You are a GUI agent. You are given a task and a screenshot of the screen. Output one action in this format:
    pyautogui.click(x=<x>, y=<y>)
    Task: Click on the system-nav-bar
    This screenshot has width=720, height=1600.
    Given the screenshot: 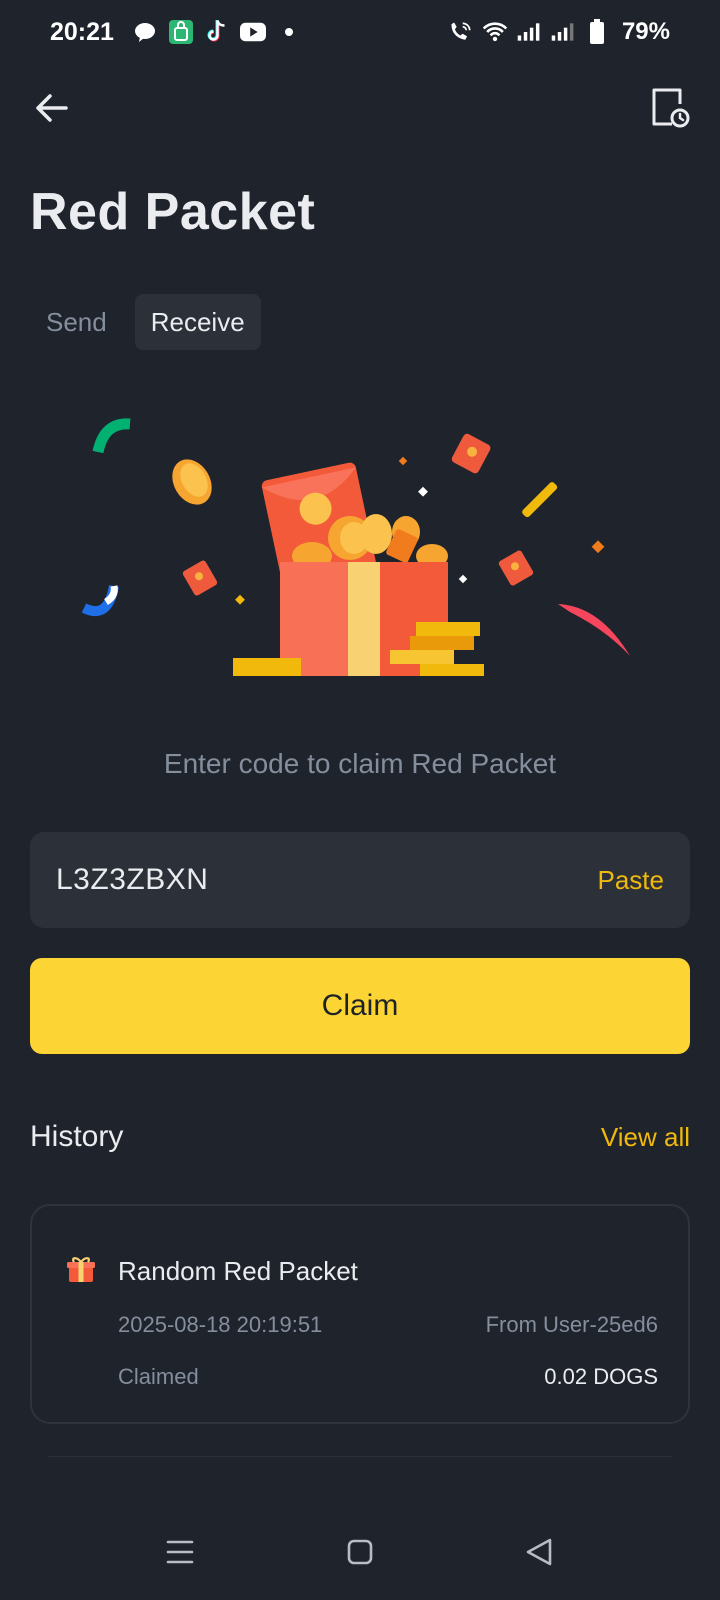 What is the action you would take?
    pyautogui.click(x=360, y=1552)
    